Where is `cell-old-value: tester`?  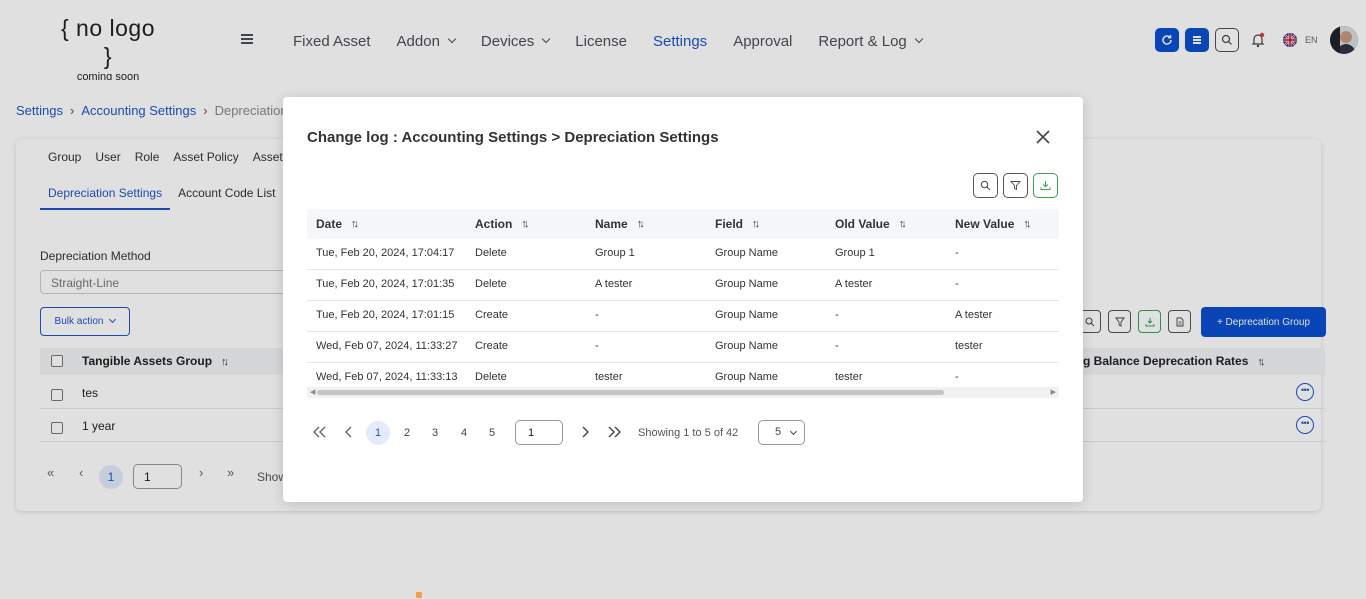 cell-old-value: tester is located at coordinates (849, 377).